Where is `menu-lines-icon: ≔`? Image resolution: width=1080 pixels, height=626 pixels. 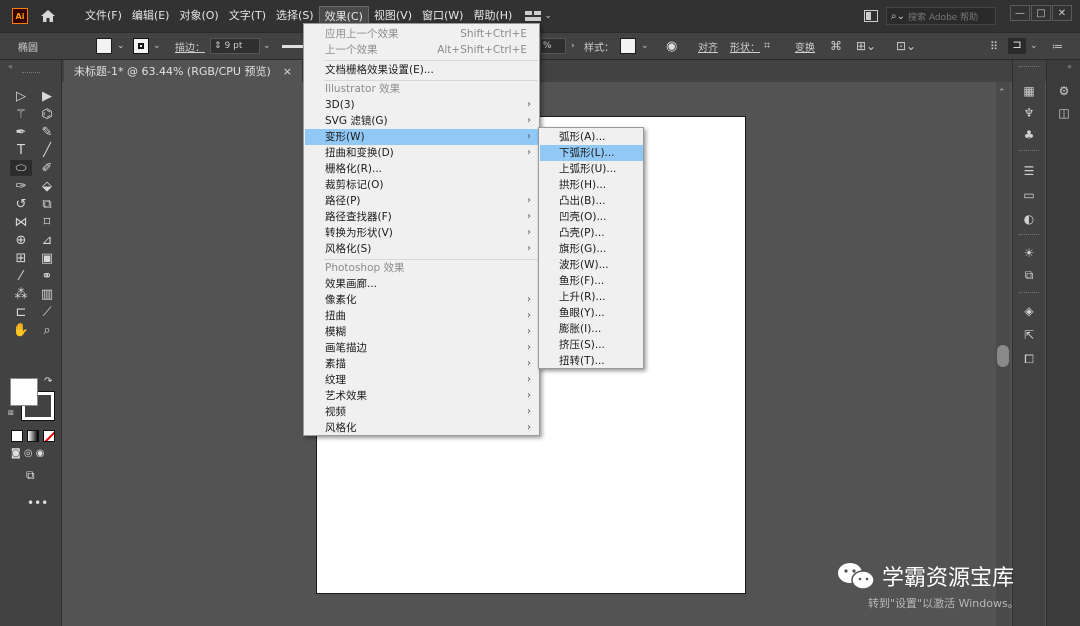 menu-lines-icon: ≔ is located at coordinates (1057, 46).